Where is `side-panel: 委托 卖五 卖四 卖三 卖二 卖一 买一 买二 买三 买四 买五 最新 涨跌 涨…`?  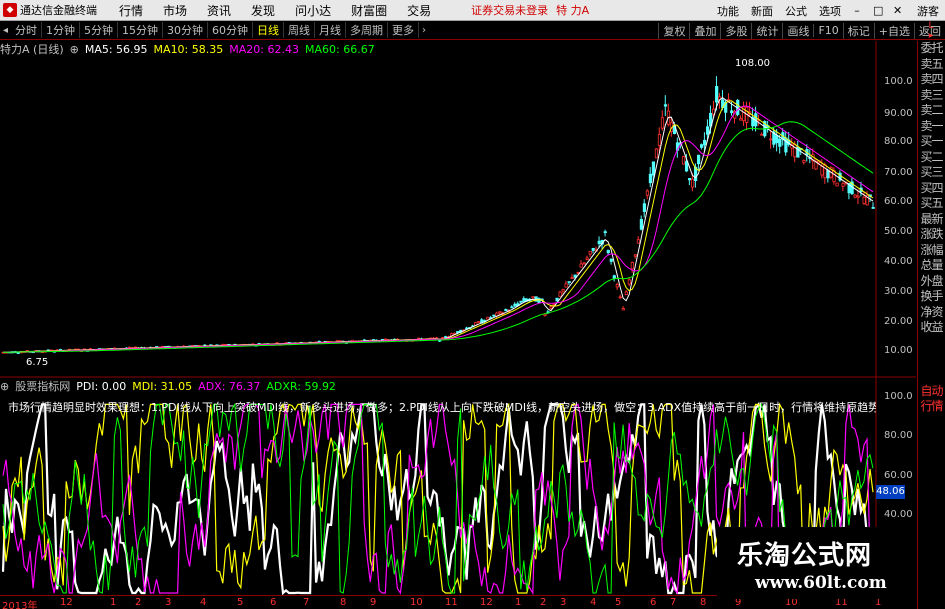
side-panel: 委托 卖五 卖四 卖三 卖二 卖一 买一 买二 买三 买四 买五 最新 涨跌 涨… is located at coordinates (931, 325).